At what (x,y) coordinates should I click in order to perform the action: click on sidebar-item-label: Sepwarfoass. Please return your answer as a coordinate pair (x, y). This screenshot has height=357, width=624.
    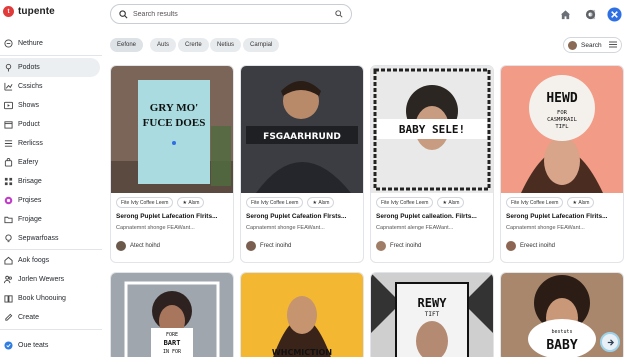
    Looking at the image, I should click on (38, 238).